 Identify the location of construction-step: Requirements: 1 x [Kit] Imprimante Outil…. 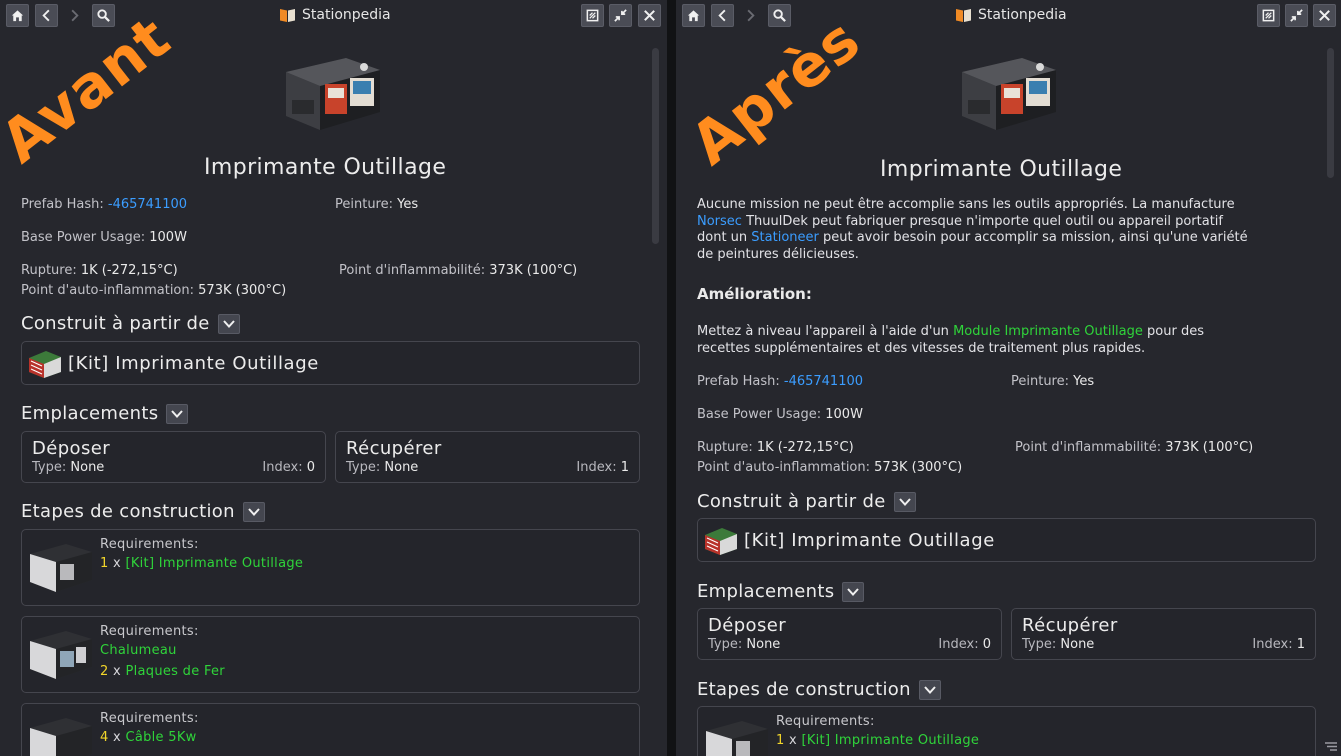
(330, 567).